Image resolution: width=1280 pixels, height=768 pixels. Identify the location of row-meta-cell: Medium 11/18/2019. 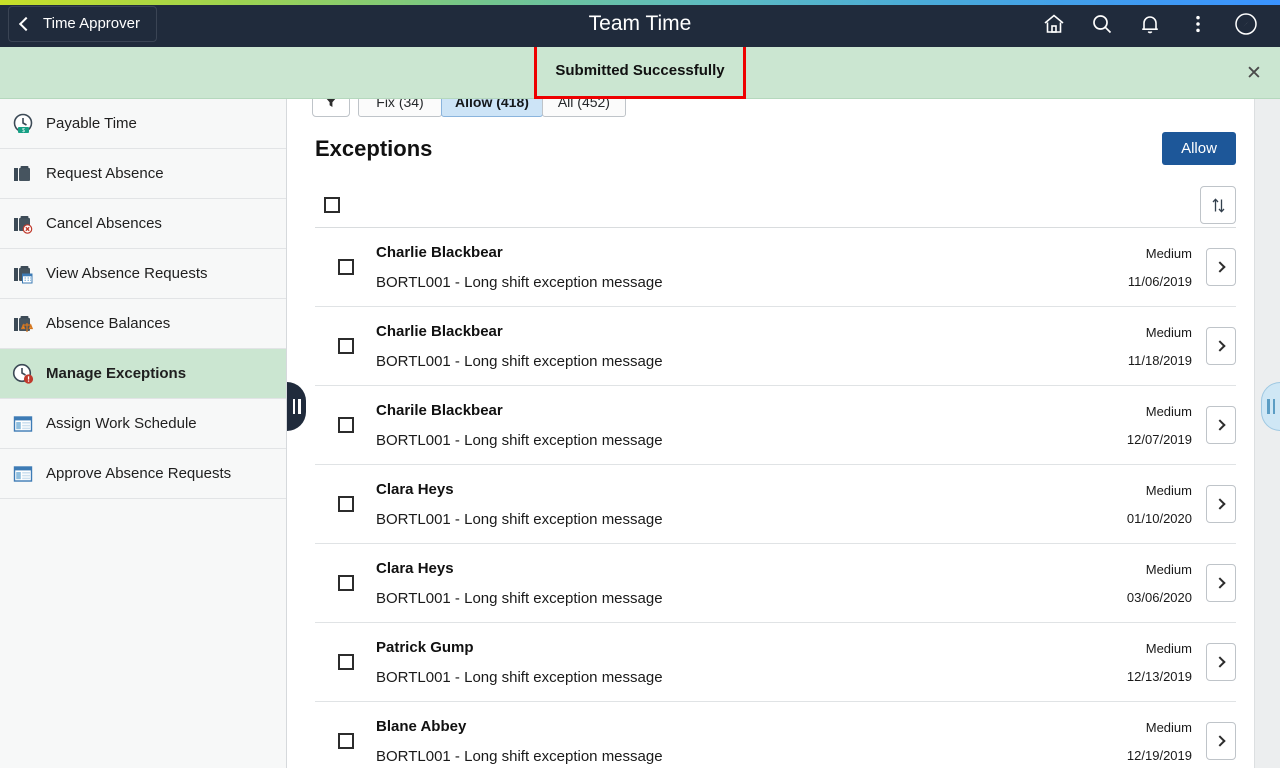
(1131, 346).